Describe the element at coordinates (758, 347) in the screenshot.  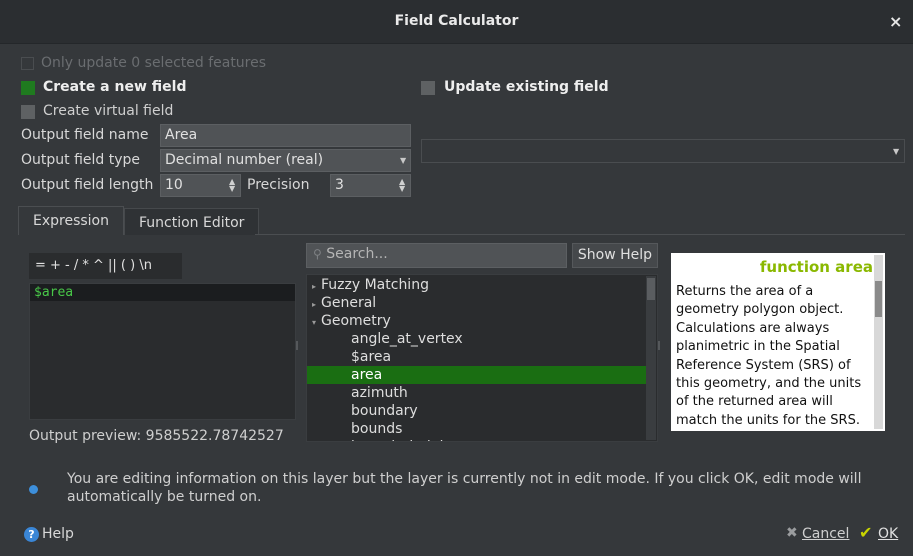
I see `help-line: planimetric in the Spatial` at that location.